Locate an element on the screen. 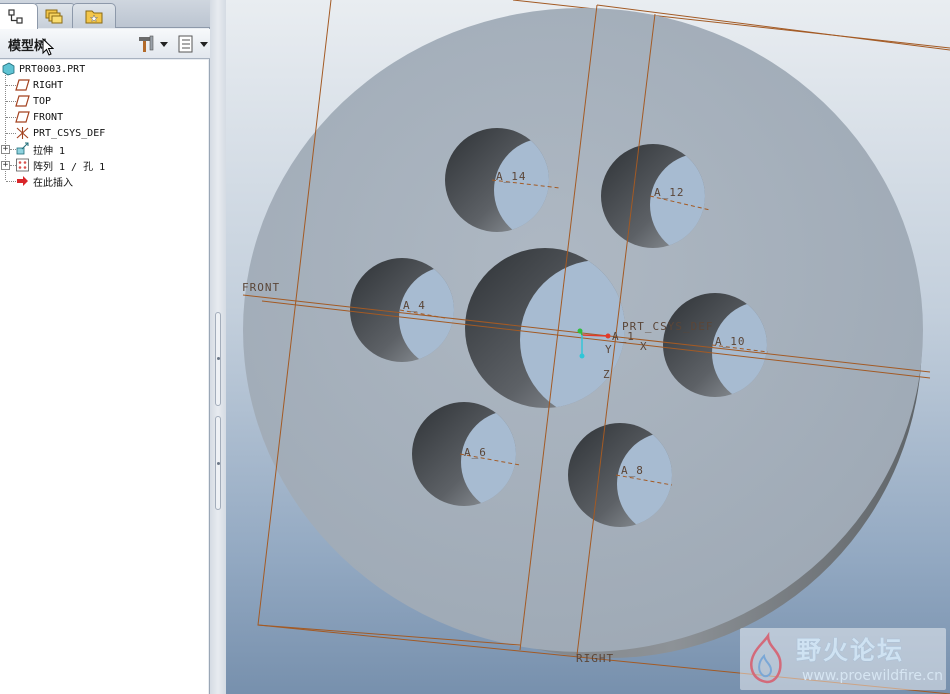 This screenshot has width=950, height=694. favorites-tab-icon is located at coordinates (94, 17).